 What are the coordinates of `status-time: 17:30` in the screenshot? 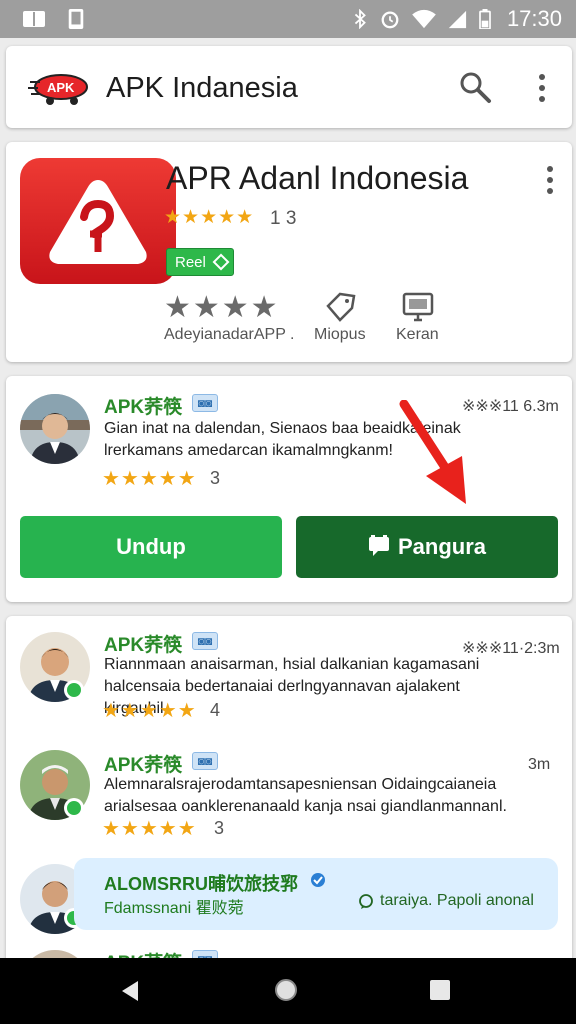 It's located at (534, 18).